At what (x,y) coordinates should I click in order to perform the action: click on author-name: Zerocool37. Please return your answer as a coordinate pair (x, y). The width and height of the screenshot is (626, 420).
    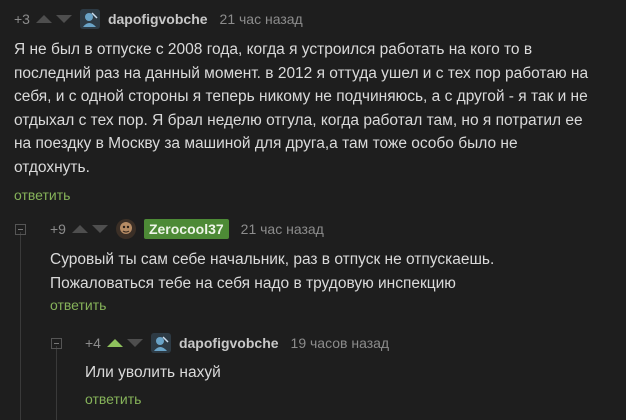
    Looking at the image, I should click on (186, 229).